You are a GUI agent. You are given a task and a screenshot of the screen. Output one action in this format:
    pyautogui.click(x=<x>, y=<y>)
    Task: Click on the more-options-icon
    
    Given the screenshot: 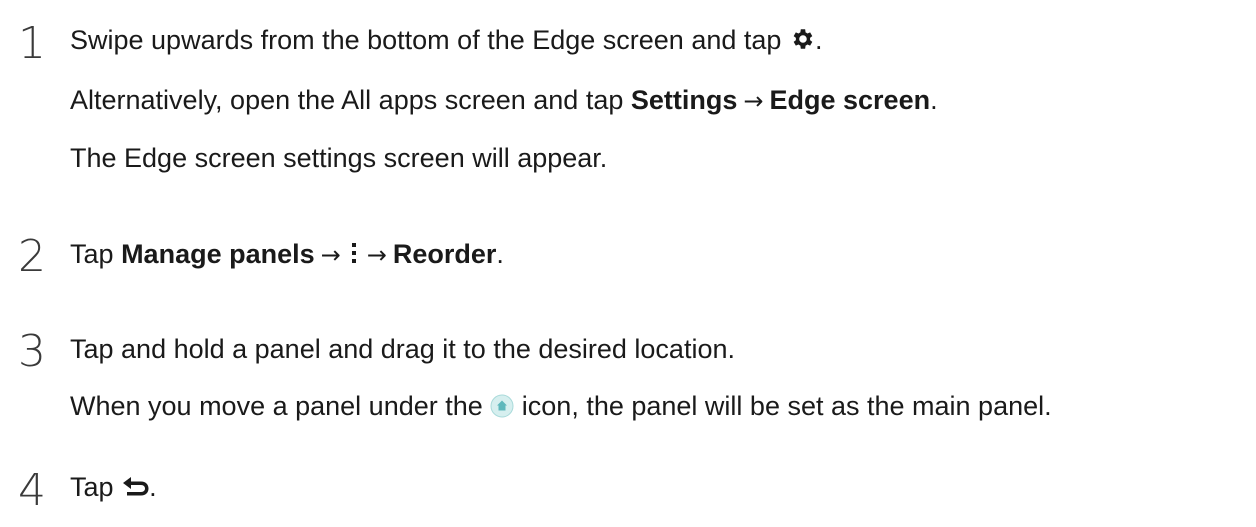 What is the action you would take?
    pyautogui.click(x=353, y=252)
    